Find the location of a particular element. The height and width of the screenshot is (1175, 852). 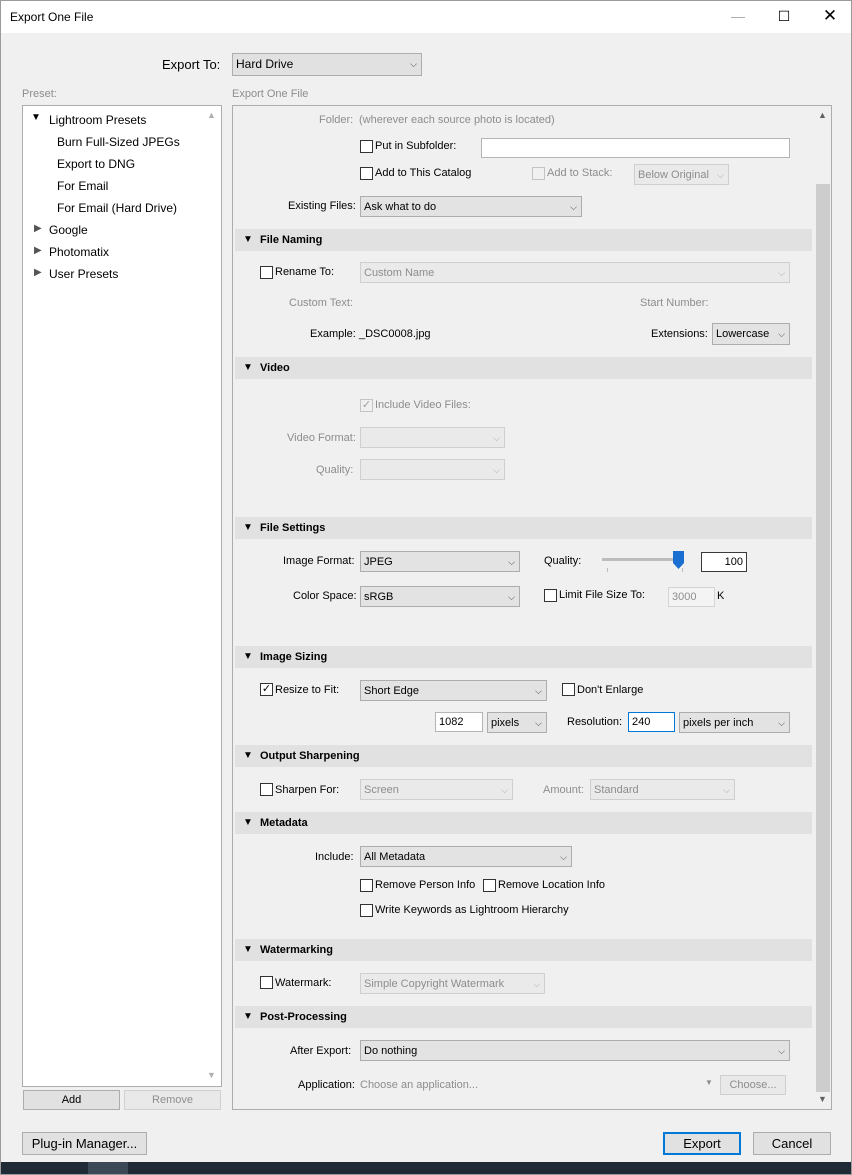

existing-files-value: Ask what to do is located at coordinates (400, 207).